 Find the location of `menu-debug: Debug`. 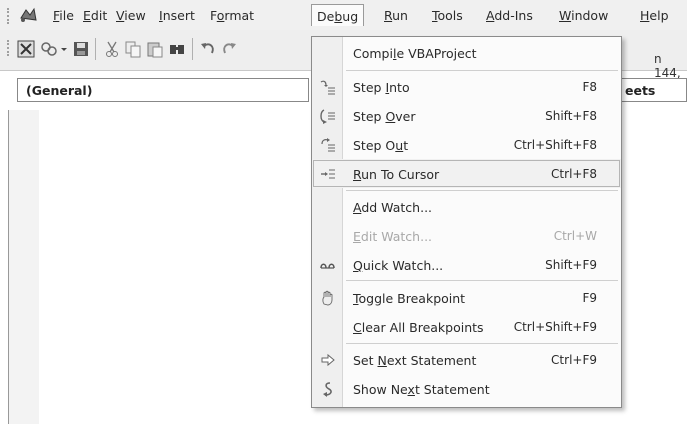

menu-debug: Debug is located at coordinates (338, 15).